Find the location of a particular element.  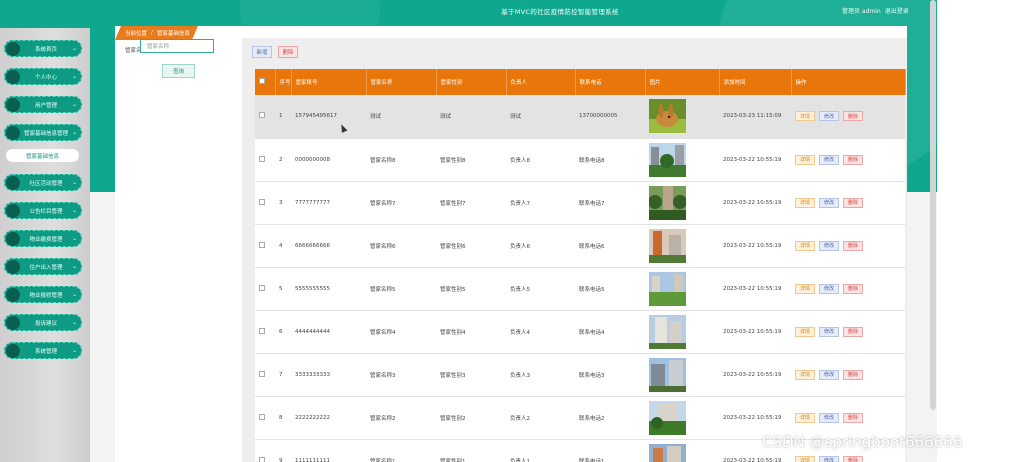

sidebar-item-label: 系统首页 is located at coordinates (45, 49).